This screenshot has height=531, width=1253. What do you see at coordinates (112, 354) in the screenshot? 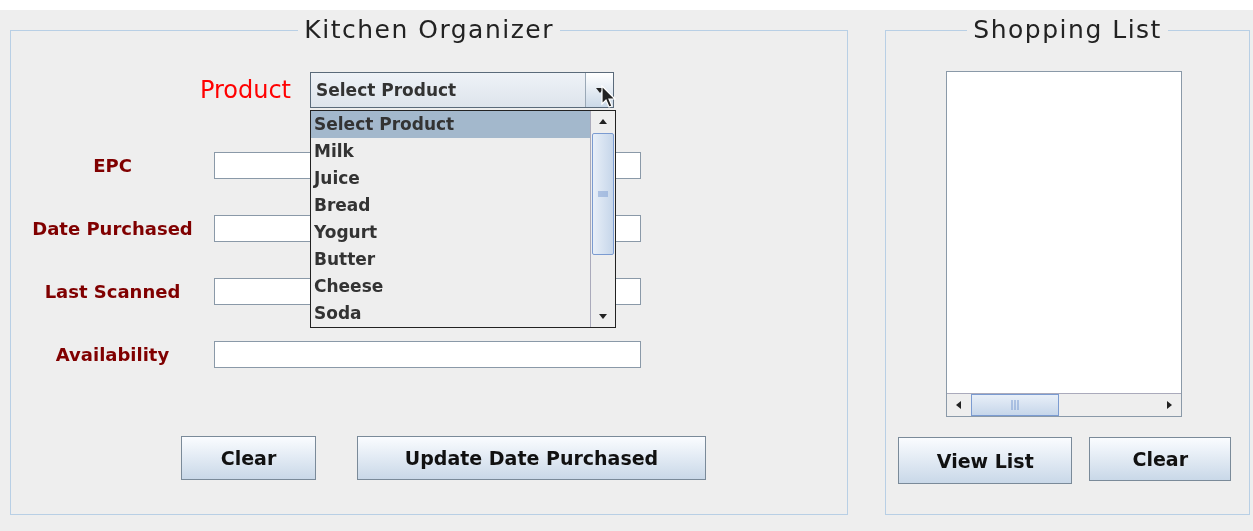
I see `field-label: Availability` at bounding box center [112, 354].